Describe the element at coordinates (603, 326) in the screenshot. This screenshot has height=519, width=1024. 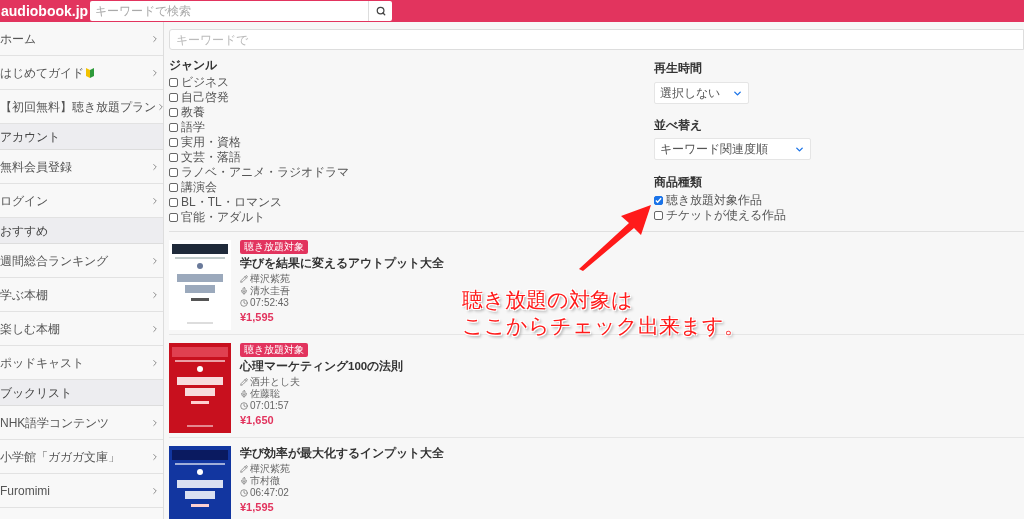
I see `annotation-text: ここからチェック出来ます。` at that location.